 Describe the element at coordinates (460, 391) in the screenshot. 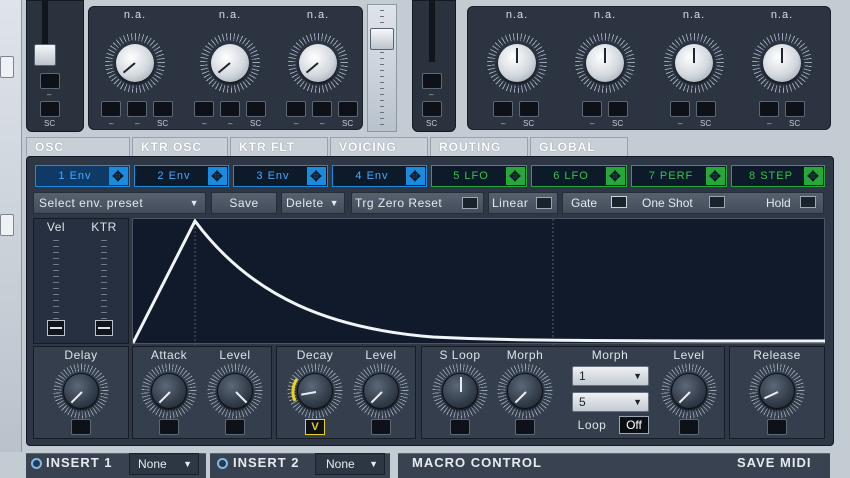

I see `sloop-knob` at that location.